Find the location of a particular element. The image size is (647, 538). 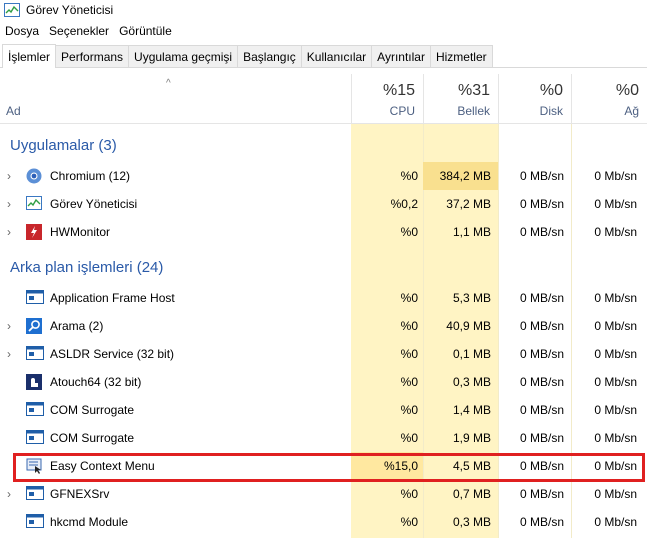

menu-bar: Dosya Seçenekler Görüntüle is located at coordinates (88, 31).